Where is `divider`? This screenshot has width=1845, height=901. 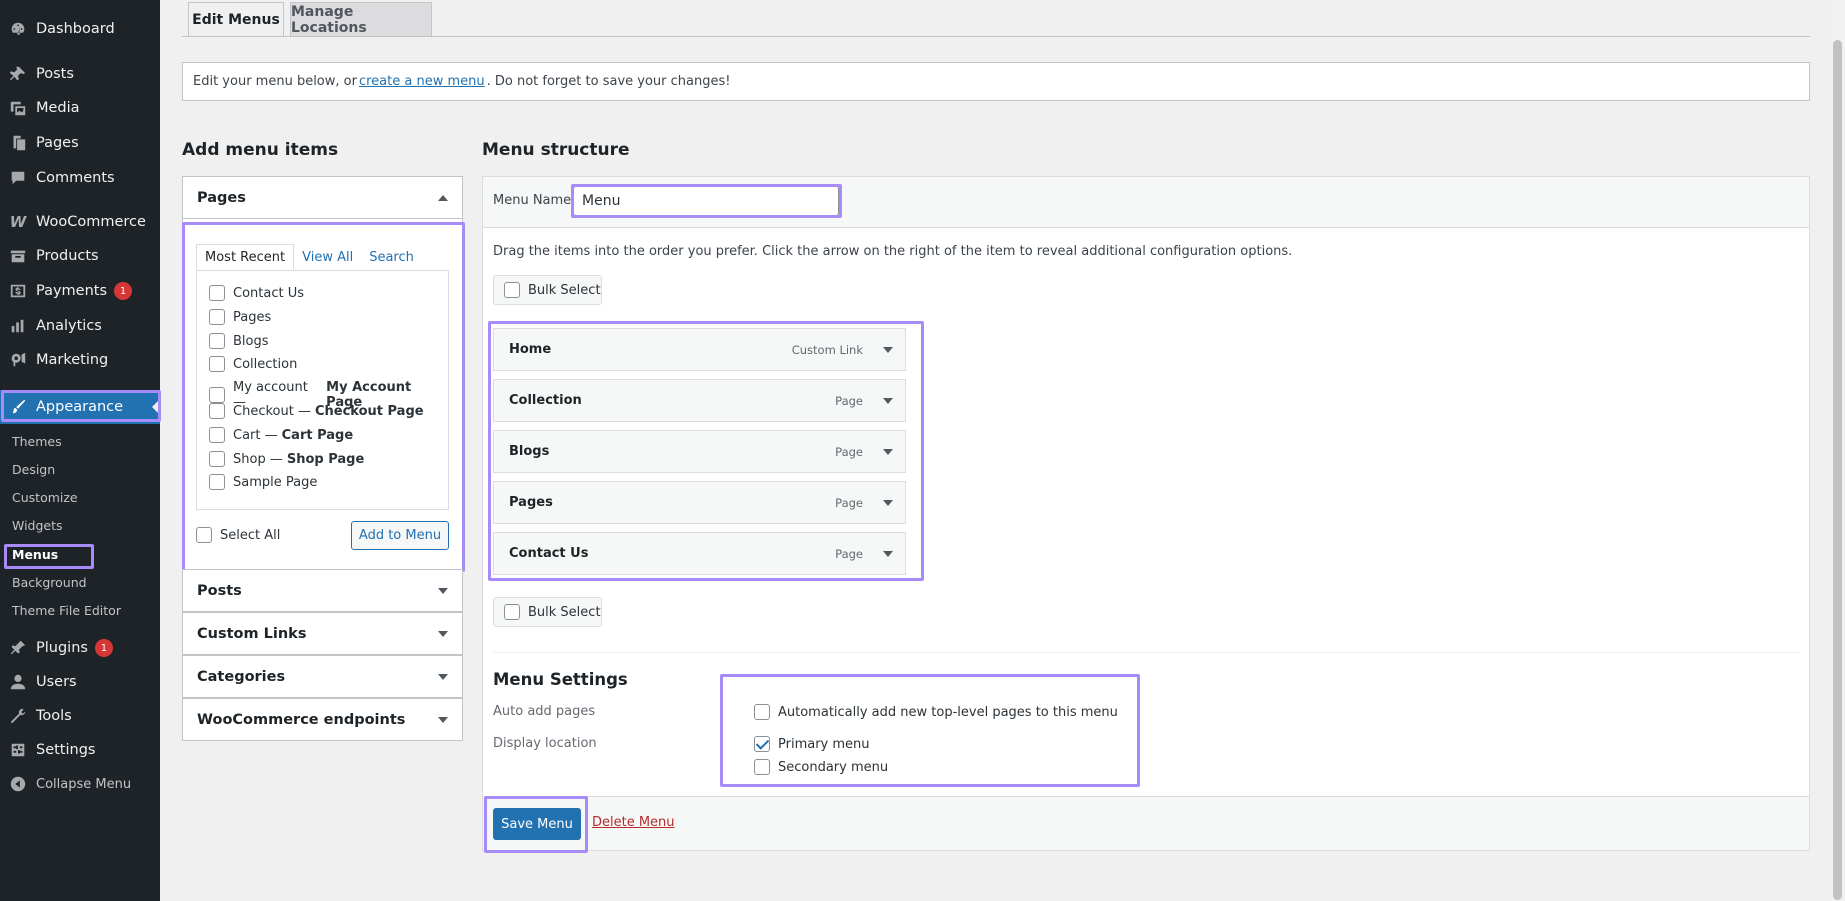 divider is located at coordinates (1147, 652).